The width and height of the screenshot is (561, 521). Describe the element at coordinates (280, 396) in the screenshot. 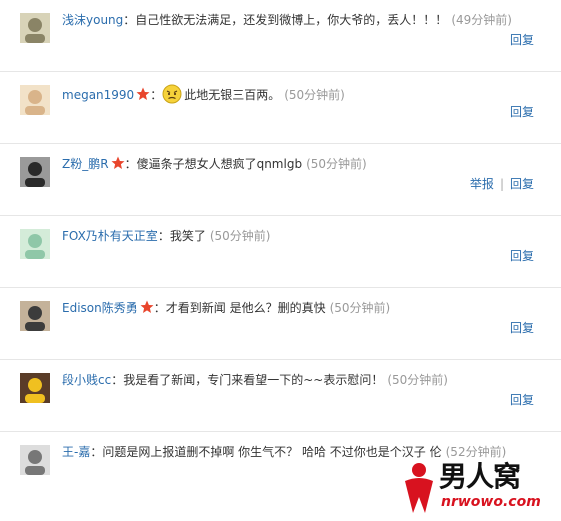

I see `comment-item: 段小贱cc：我是看了新闻，专门来看望一下的~~表示慰问！ (50分钟前) 回复` at that location.